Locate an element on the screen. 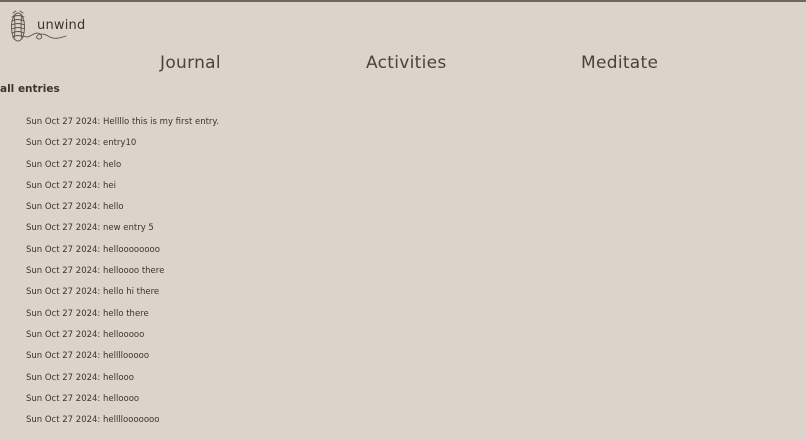 This screenshot has height=440, width=806. entry-item: Sun Oct 27 2024: hellllooooooo is located at coordinates (122, 422).